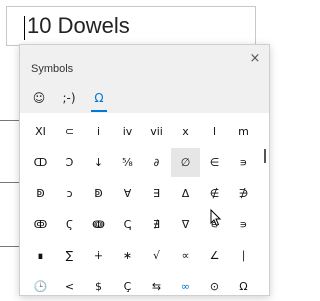  Describe the element at coordinates (255, 59) in the screenshot. I see `close-button: ×` at that location.